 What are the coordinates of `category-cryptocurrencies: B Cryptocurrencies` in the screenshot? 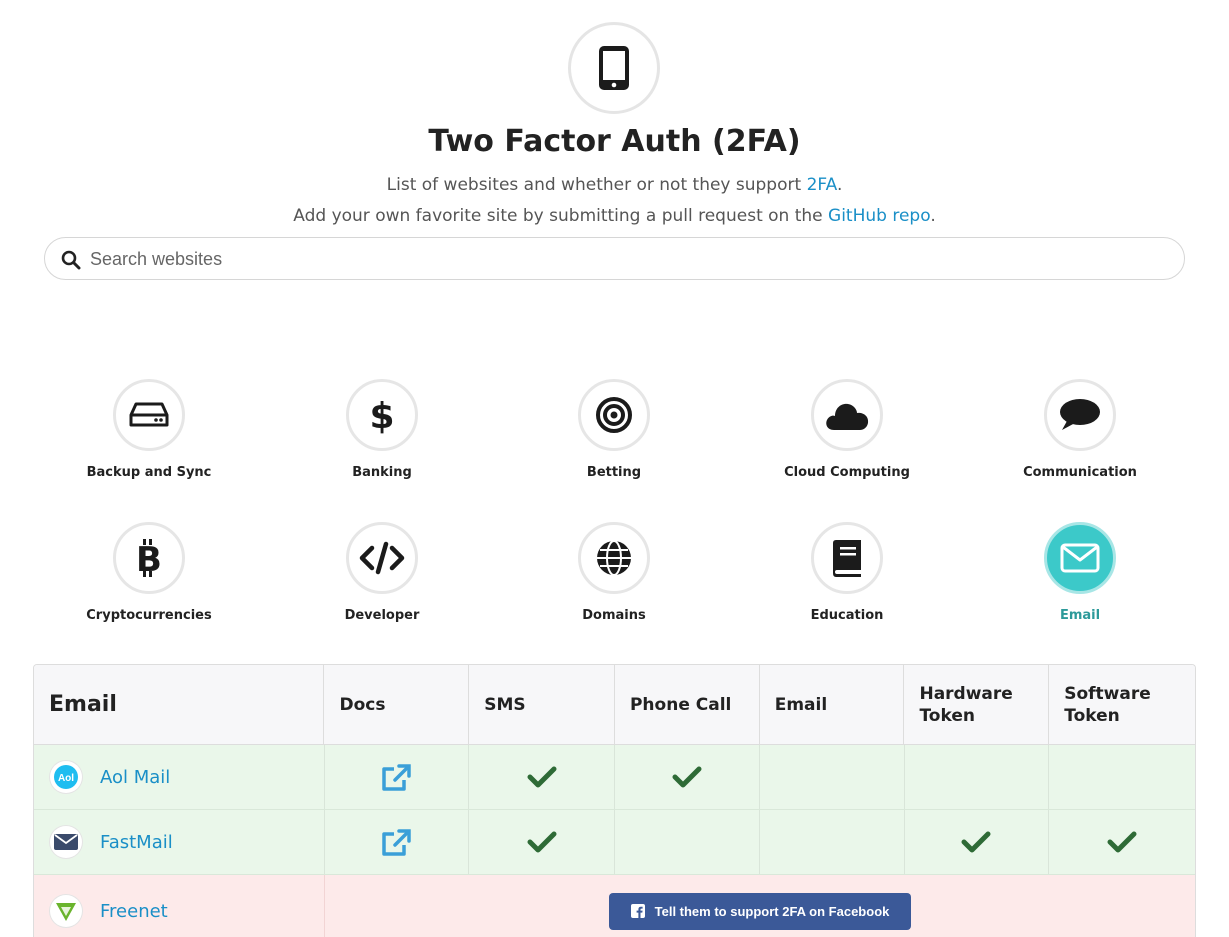 It's located at (149, 572).